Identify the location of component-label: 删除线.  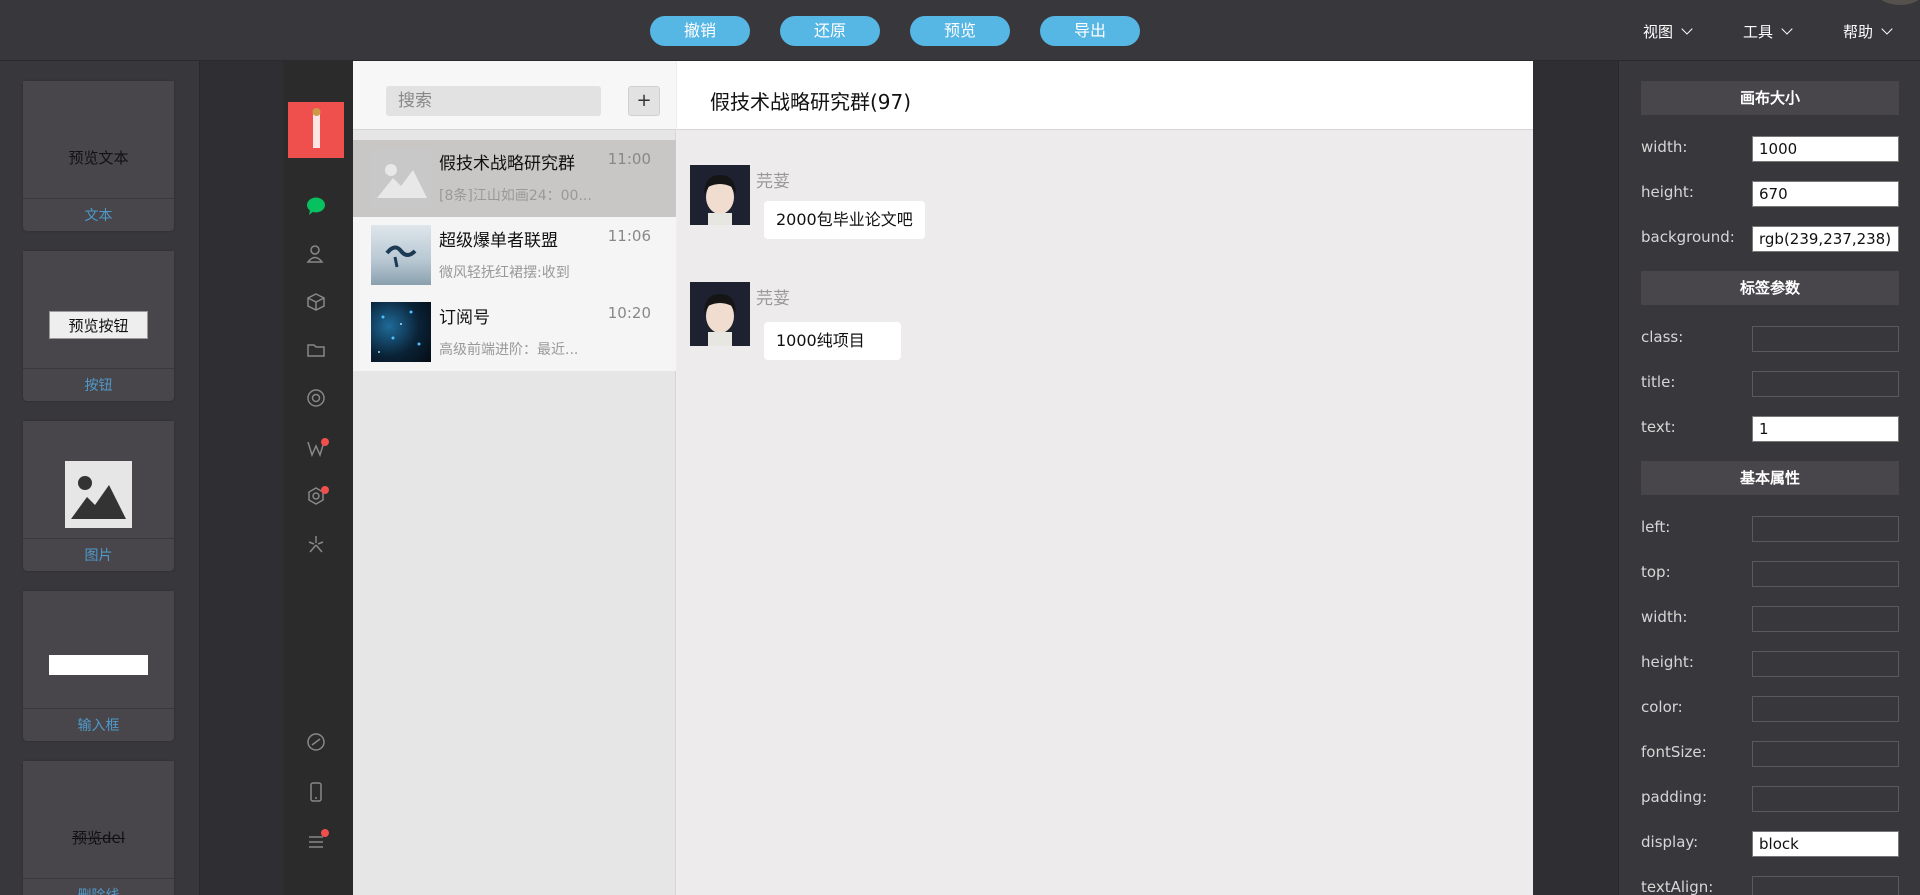
(98, 890).